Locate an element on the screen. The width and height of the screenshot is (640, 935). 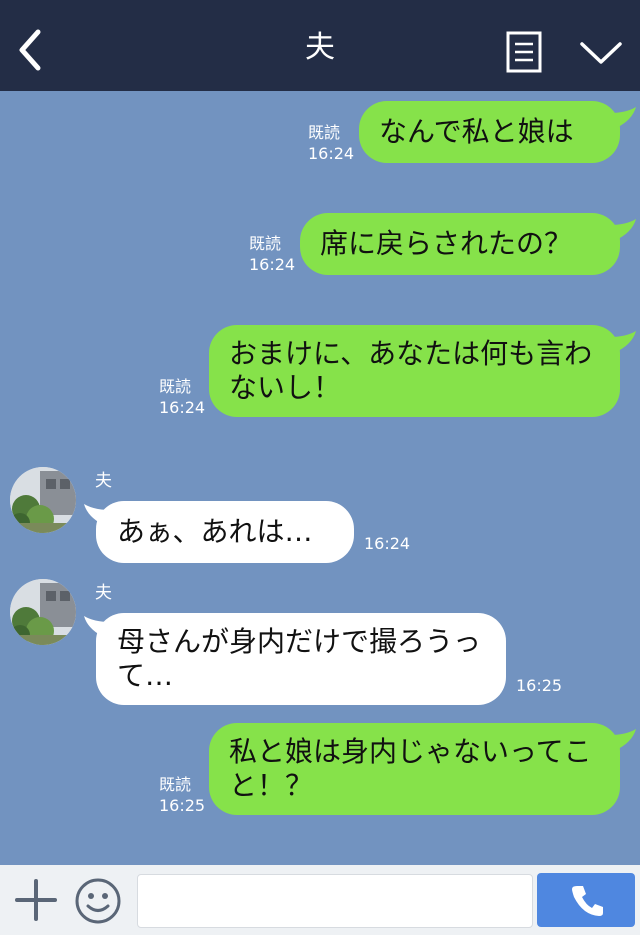
outgoing-message: 私と娘は身内じゃないってこと！？ is located at coordinates (414, 769).